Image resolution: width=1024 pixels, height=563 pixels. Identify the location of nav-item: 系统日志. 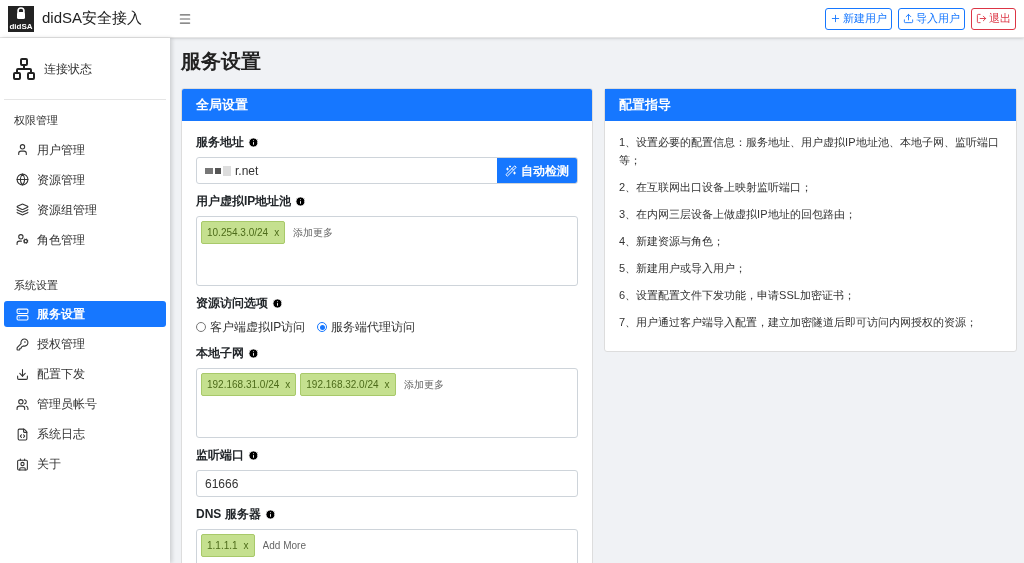
(85, 434).